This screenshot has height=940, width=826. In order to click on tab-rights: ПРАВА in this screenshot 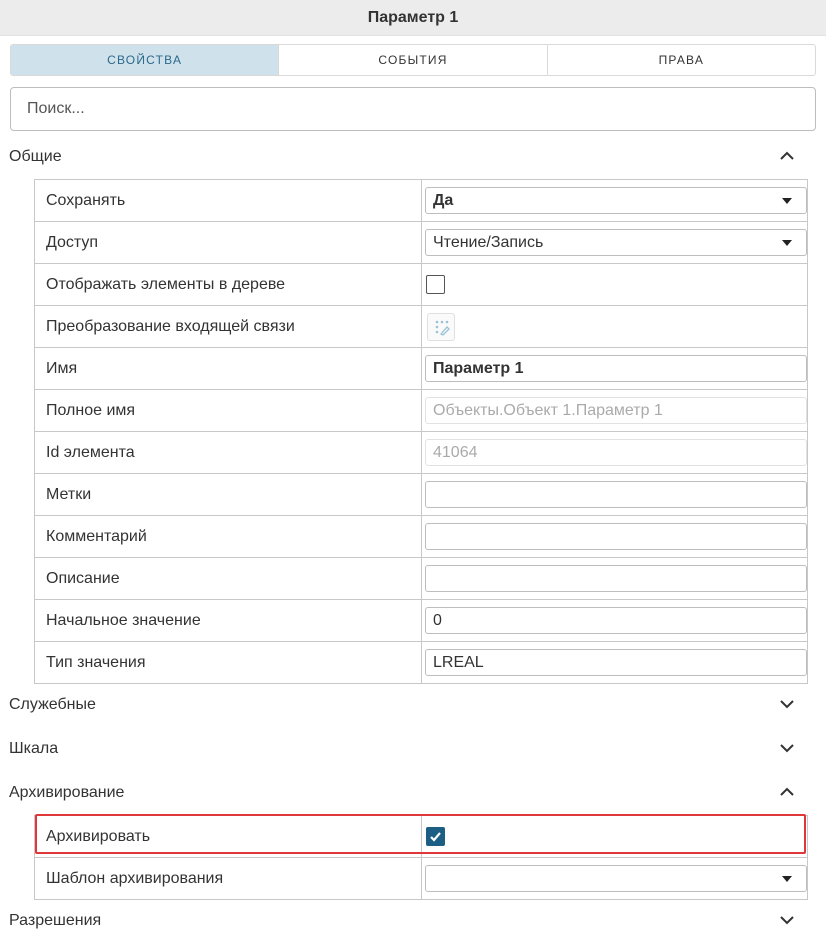, I will do `click(681, 60)`.